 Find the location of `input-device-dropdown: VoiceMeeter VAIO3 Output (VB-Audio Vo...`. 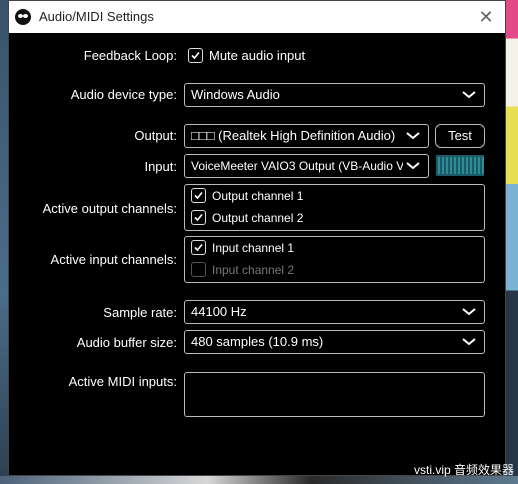

input-device-dropdown: VoiceMeeter VAIO3 Output (VB-Audio Vo... is located at coordinates (306, 166).